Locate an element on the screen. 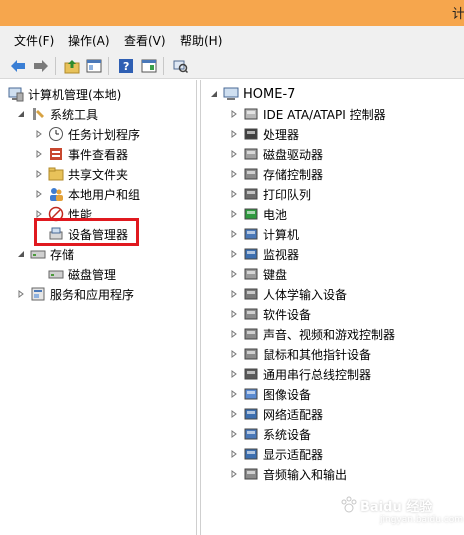 This screenshot has height=535, width=464. menu-file: 文件(F) is located at coordinates (34, 40).